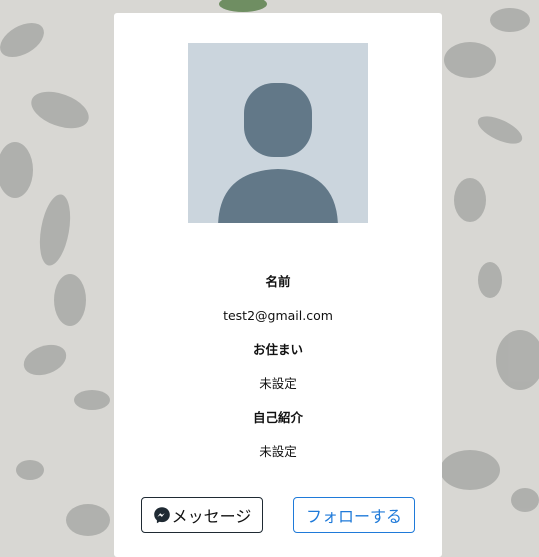 The height and width of the screenshot is (557, 539). What do you see at coordinates (278, 315) in the screenshot?
I see `name-value: test2@gmail.com` at bounding box center [278, 315].